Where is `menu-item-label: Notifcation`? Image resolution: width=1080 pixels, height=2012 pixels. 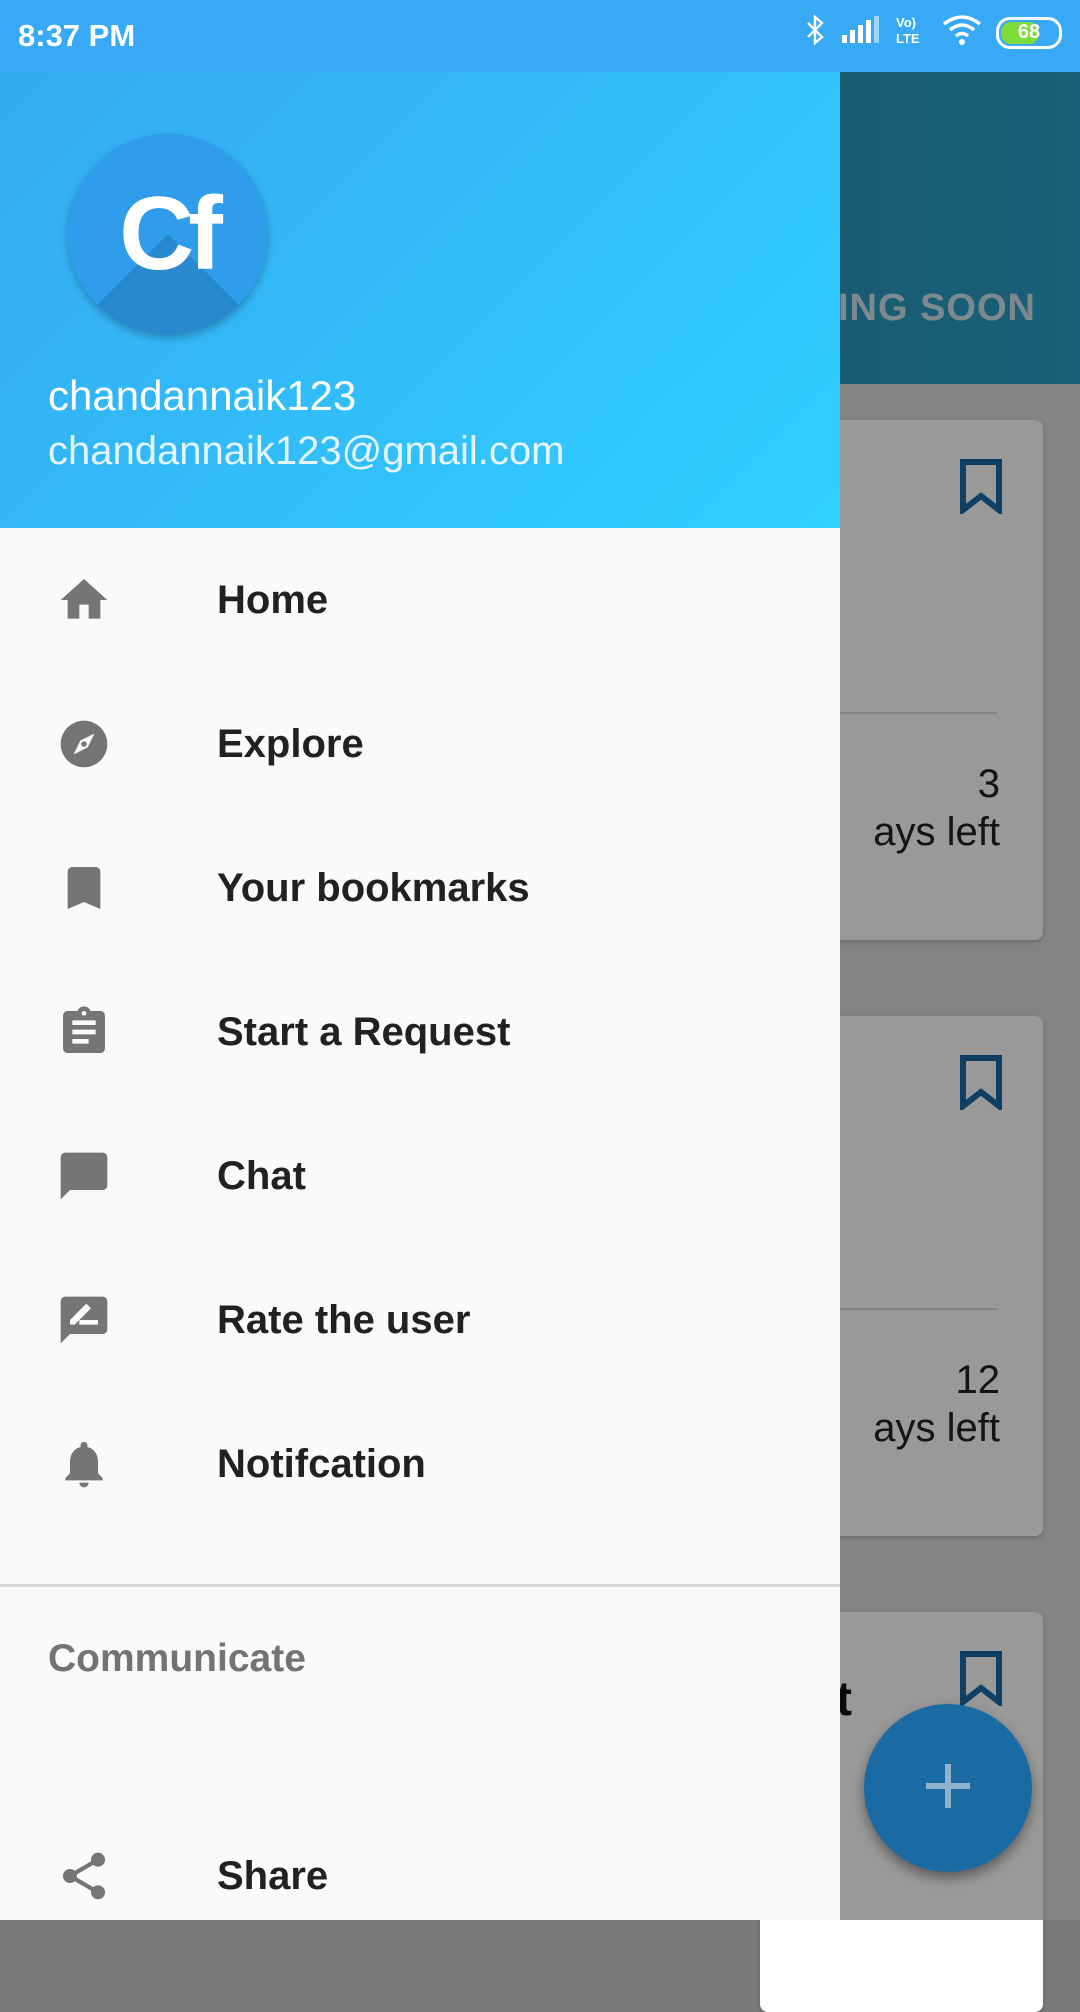 menu-item-label: Notifcation is located at coordinates (321, 1463).